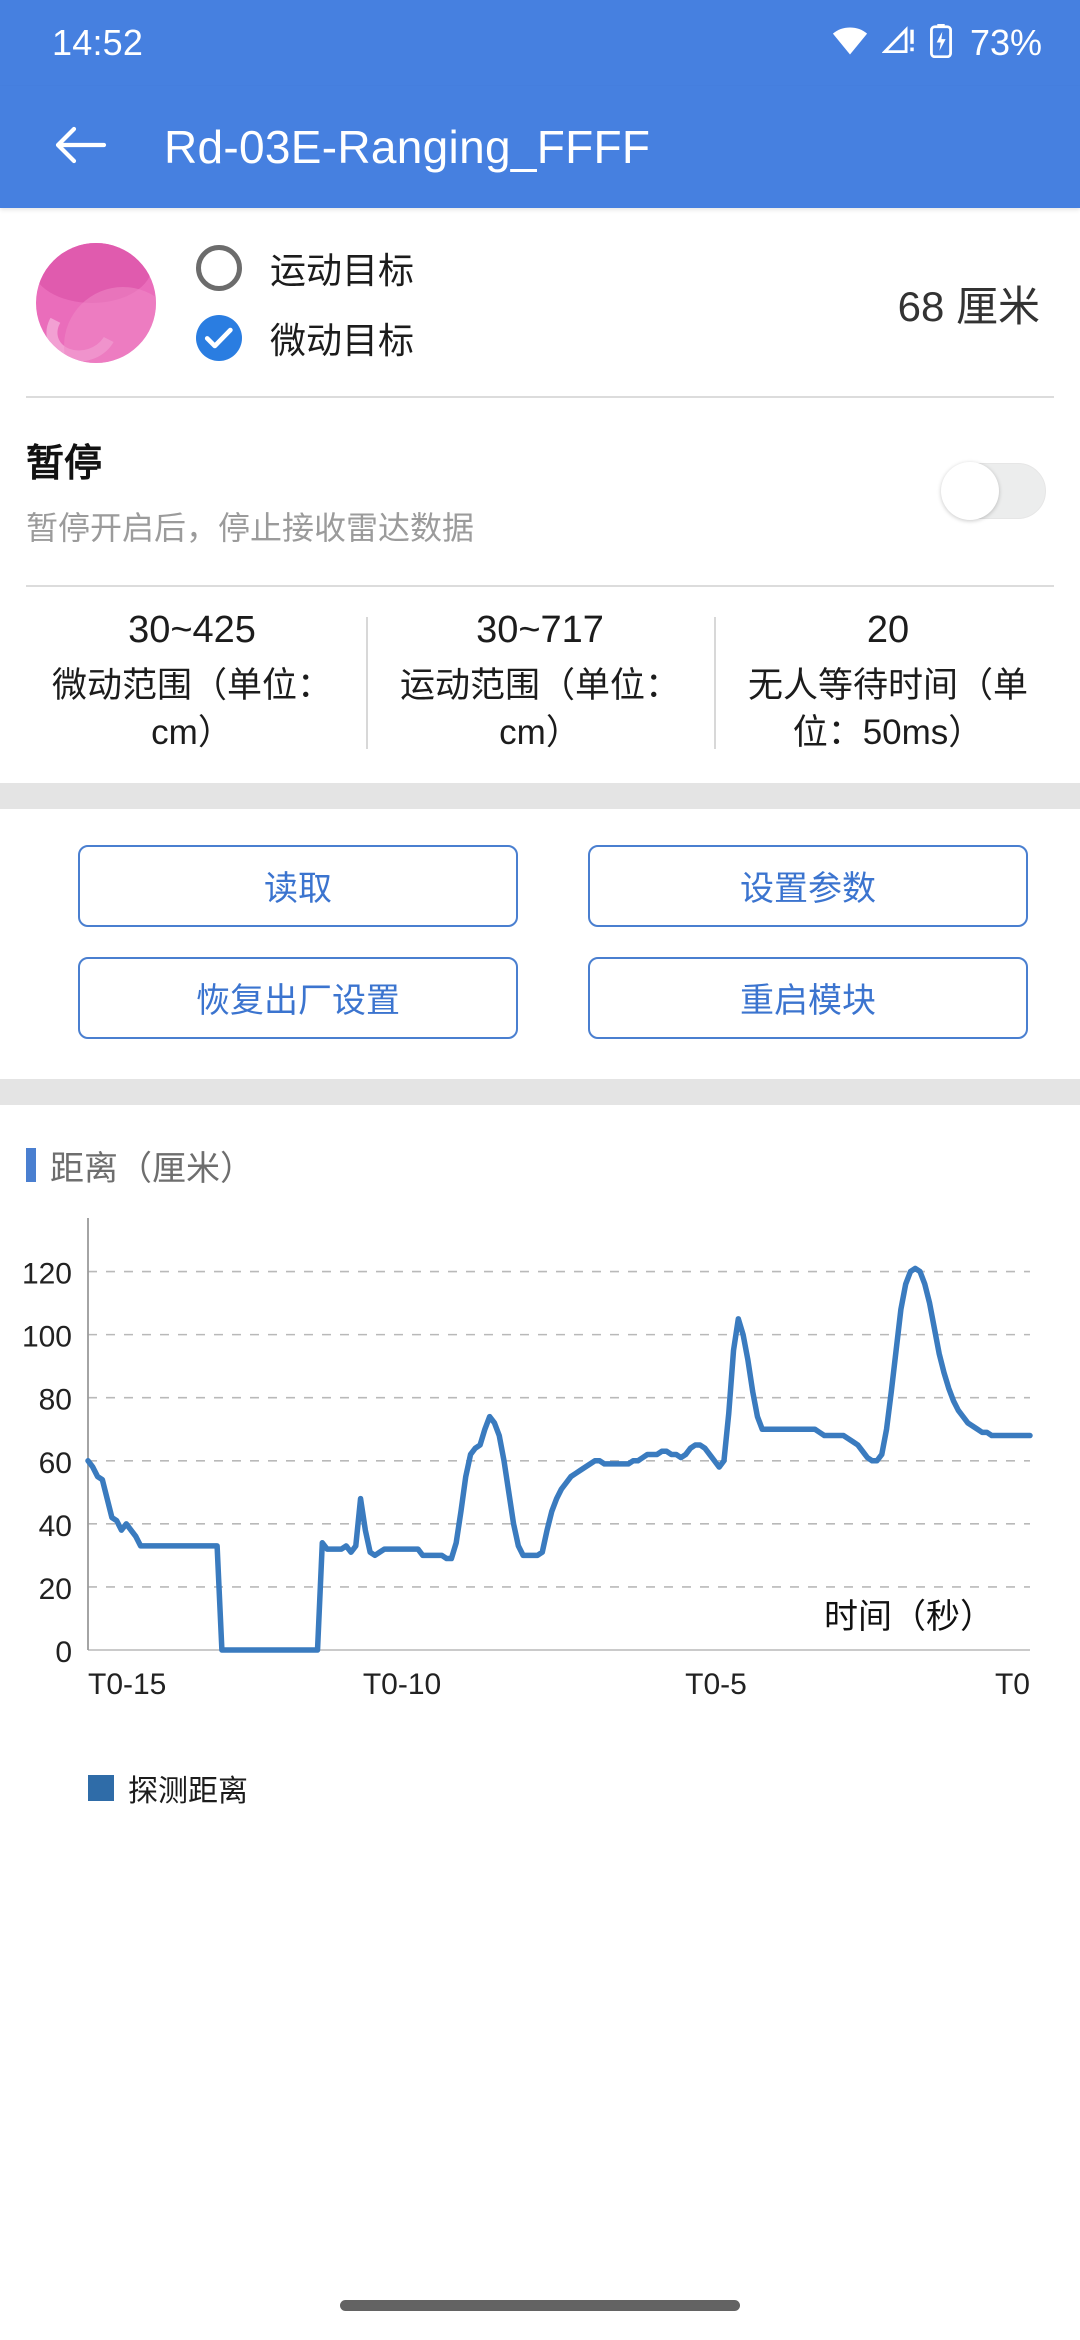 The image size is (1080, 2340). I want to click on param-value: 20, so click(888, 630).